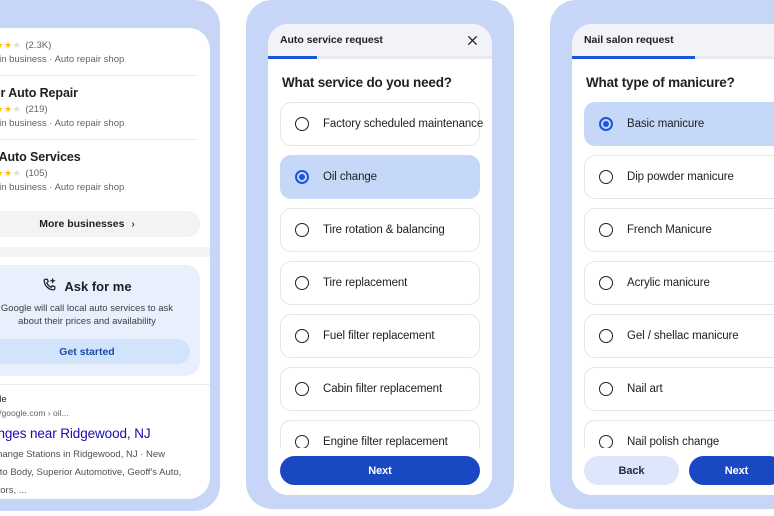 This screenshot has width=774, height=516. Describe the element at coordinates (82, 224) in the screenshot. I see `more-businesses-label: More businesses` at that location.